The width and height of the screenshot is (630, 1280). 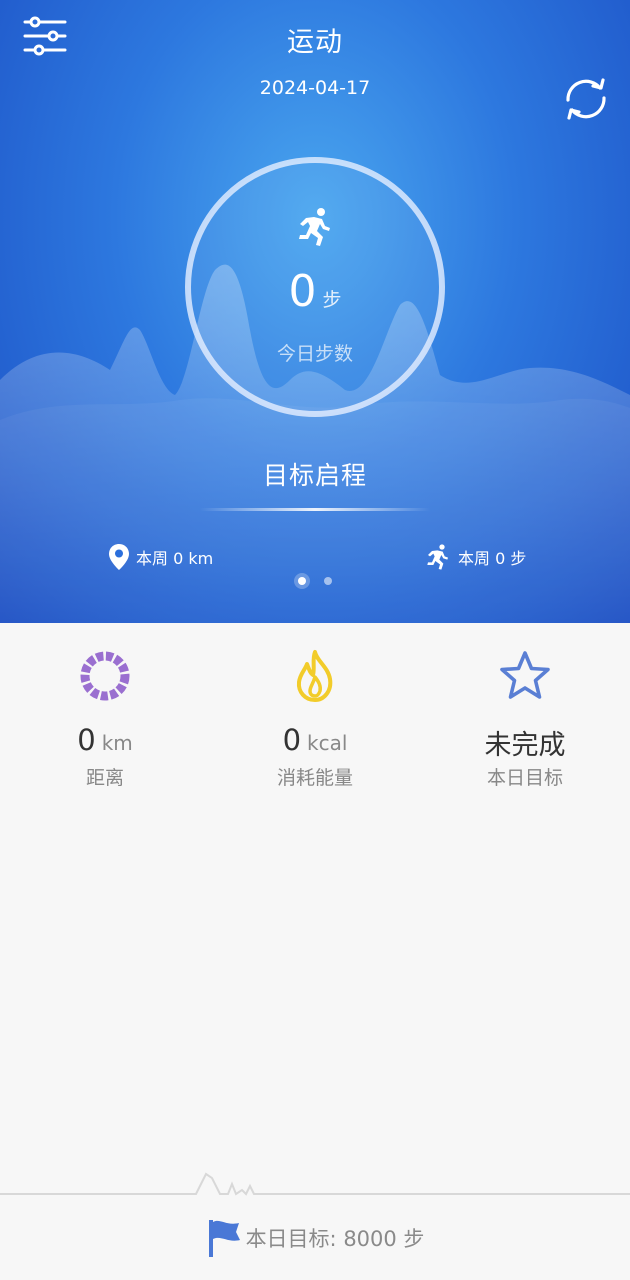 I want to click on goal-status: 未完成, so click(x=525, y=745).